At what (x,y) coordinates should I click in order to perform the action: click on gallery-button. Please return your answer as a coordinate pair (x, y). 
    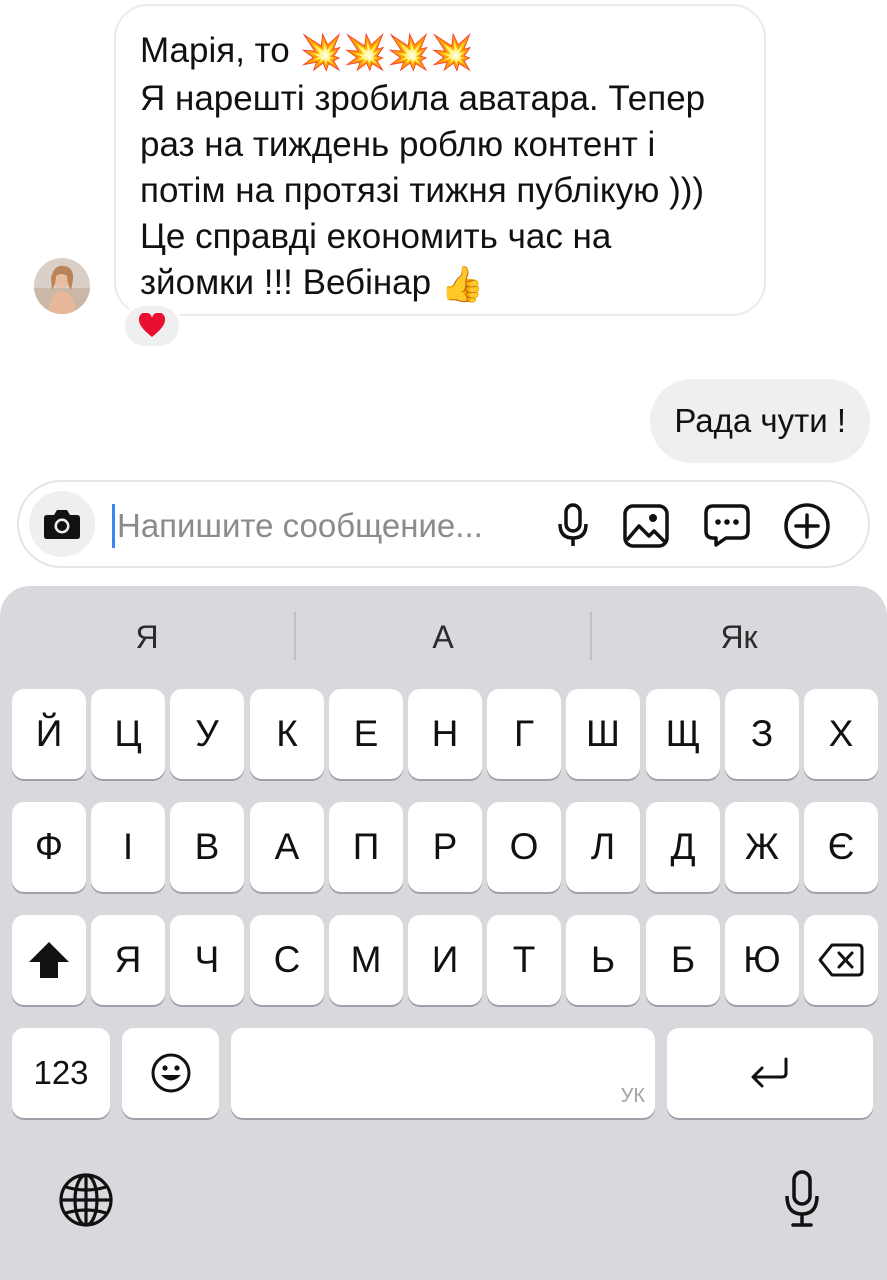
    Looking at the image, I should click on (646, 526).